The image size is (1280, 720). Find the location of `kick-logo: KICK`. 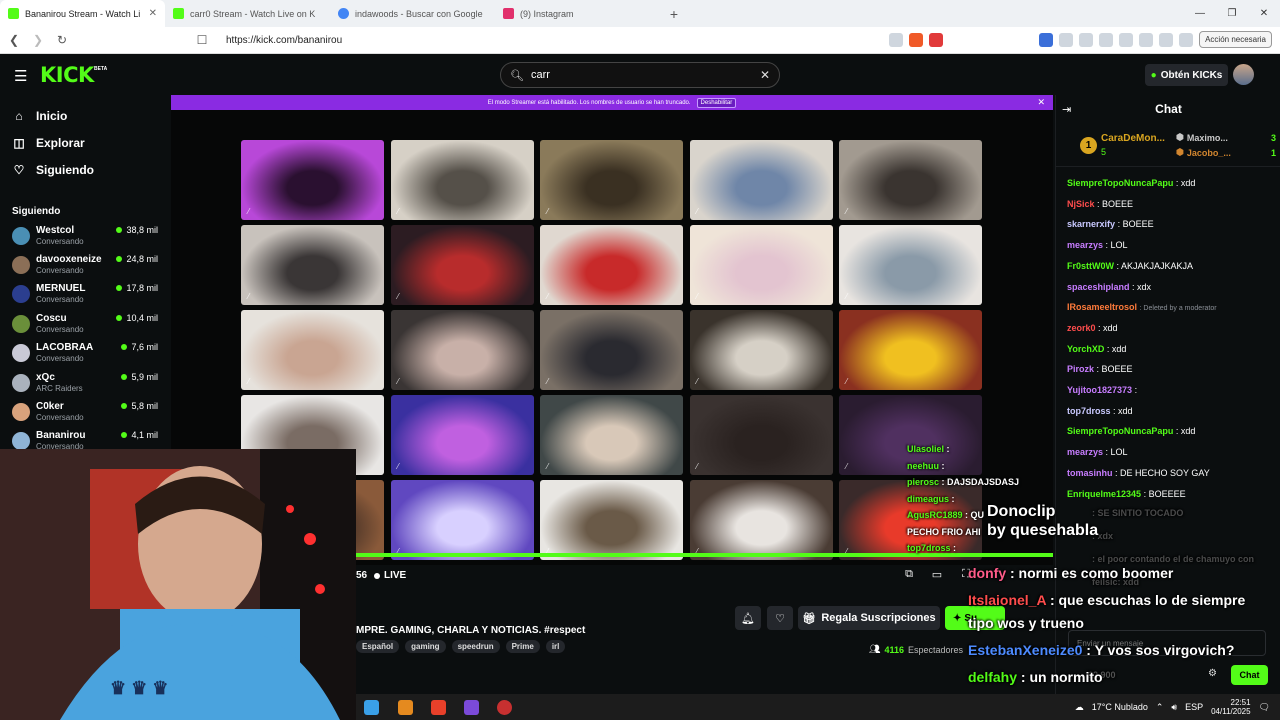

kick-logo: KICK is located at coordinates (67, 75).